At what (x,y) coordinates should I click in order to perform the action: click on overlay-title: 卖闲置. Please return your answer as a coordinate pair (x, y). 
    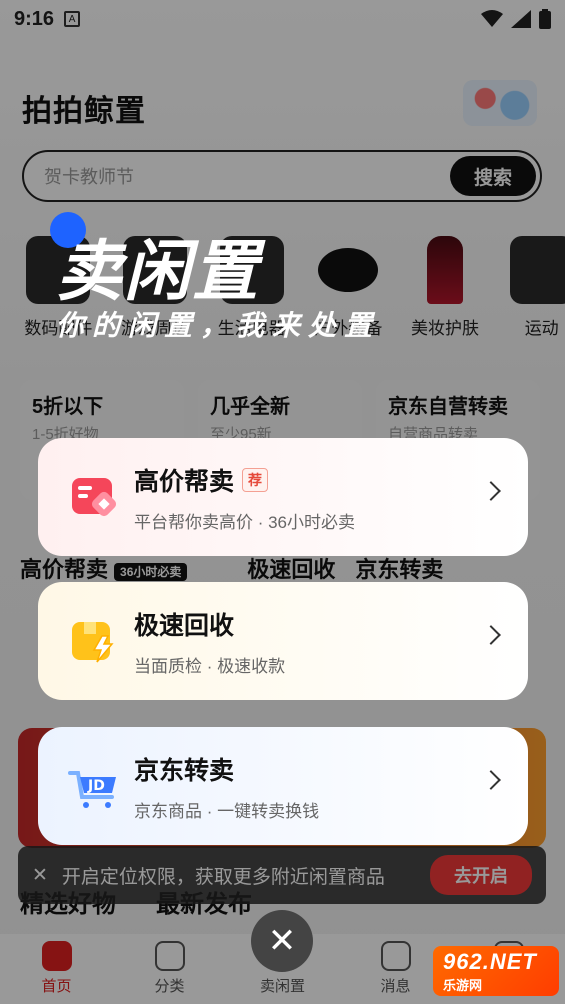
    Looking at the image, I should click on (158, 271).